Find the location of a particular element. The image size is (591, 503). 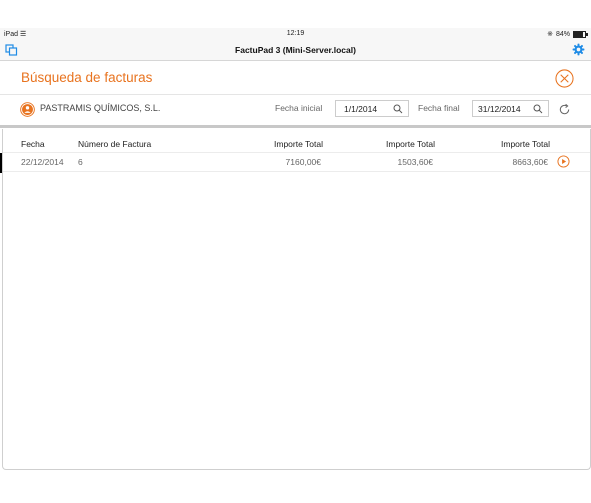

column-header-invoice-number: Número de Factura is located at coordinates (115, 144).